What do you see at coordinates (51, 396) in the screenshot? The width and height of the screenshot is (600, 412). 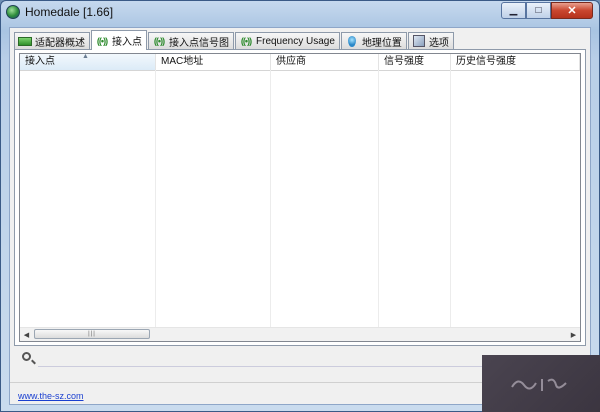 I see `website-link: www.the-sz.com` at bounding box center [51, 396].